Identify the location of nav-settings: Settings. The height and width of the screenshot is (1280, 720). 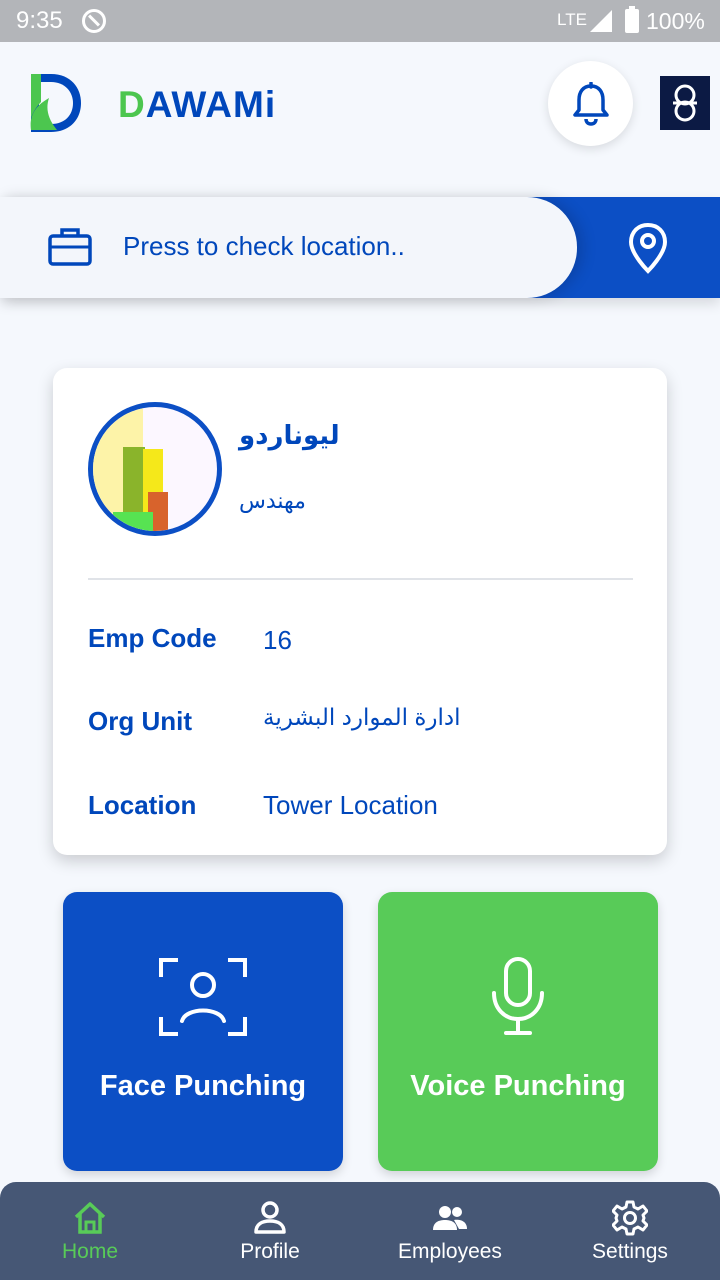
(630, 1231).